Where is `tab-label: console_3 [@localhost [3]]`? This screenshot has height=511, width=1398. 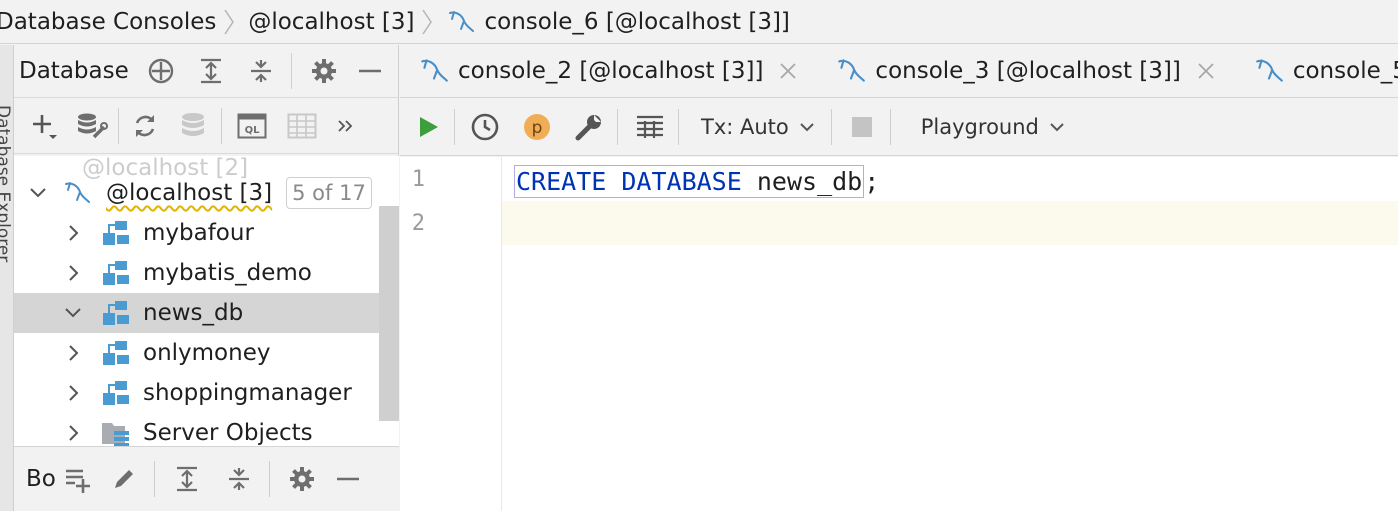 tab-label: console_3 [@localhost [3]] is located at coordinates (1028, 71).